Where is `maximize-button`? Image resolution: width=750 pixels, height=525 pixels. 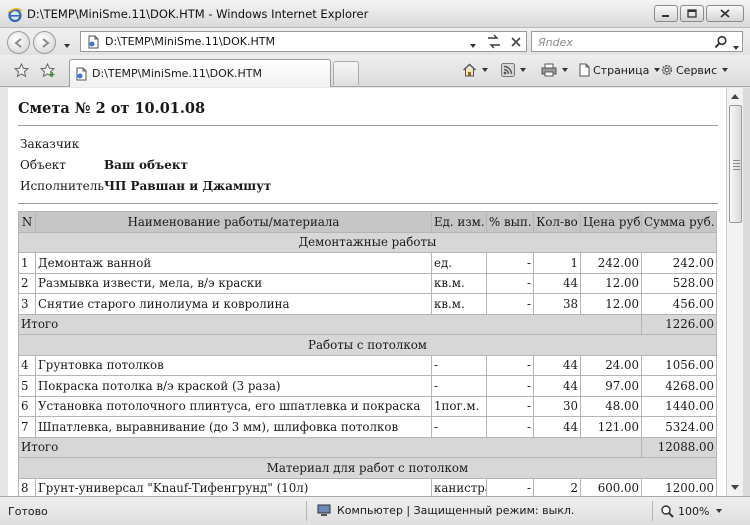 maximize-button is located at coordinates (692, 13).